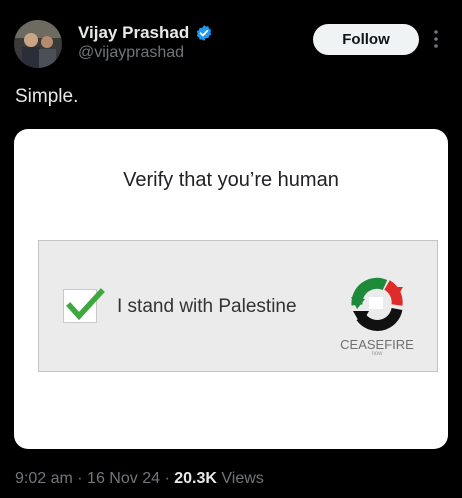  What do you see at coordinates (44, 478) in the screenshot?
I see `tweet-time: 9:02 am` at bounding box center [44, 478].